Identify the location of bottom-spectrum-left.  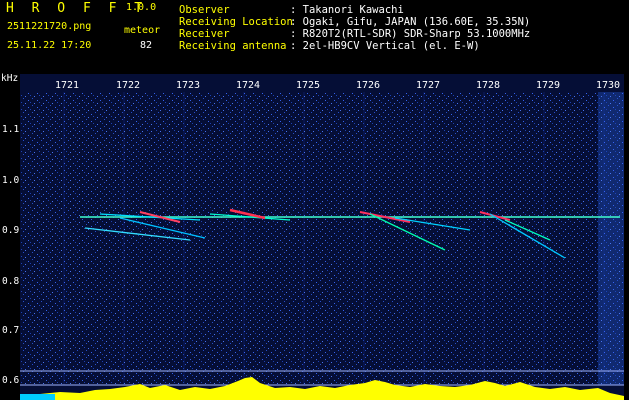
(37, 397).